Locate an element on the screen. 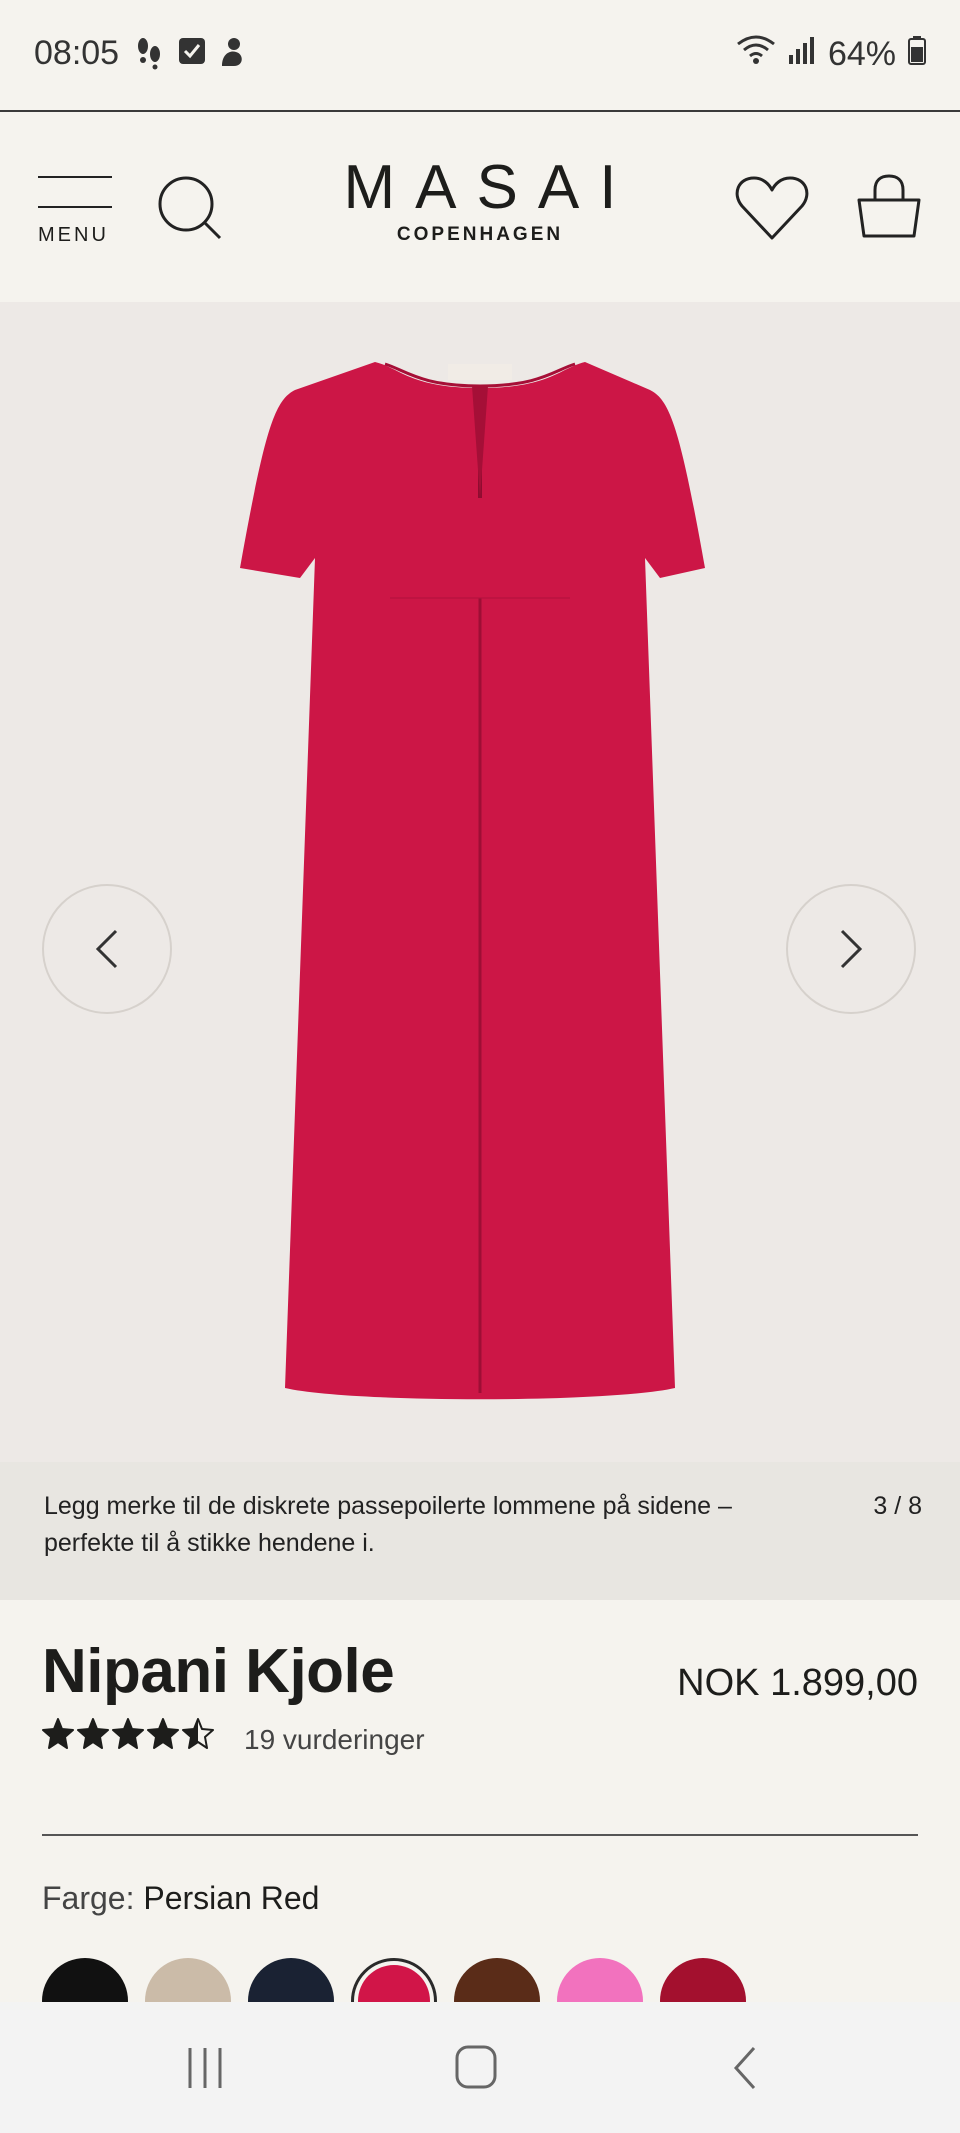  bag-icon is located at coordinates (889, 206).